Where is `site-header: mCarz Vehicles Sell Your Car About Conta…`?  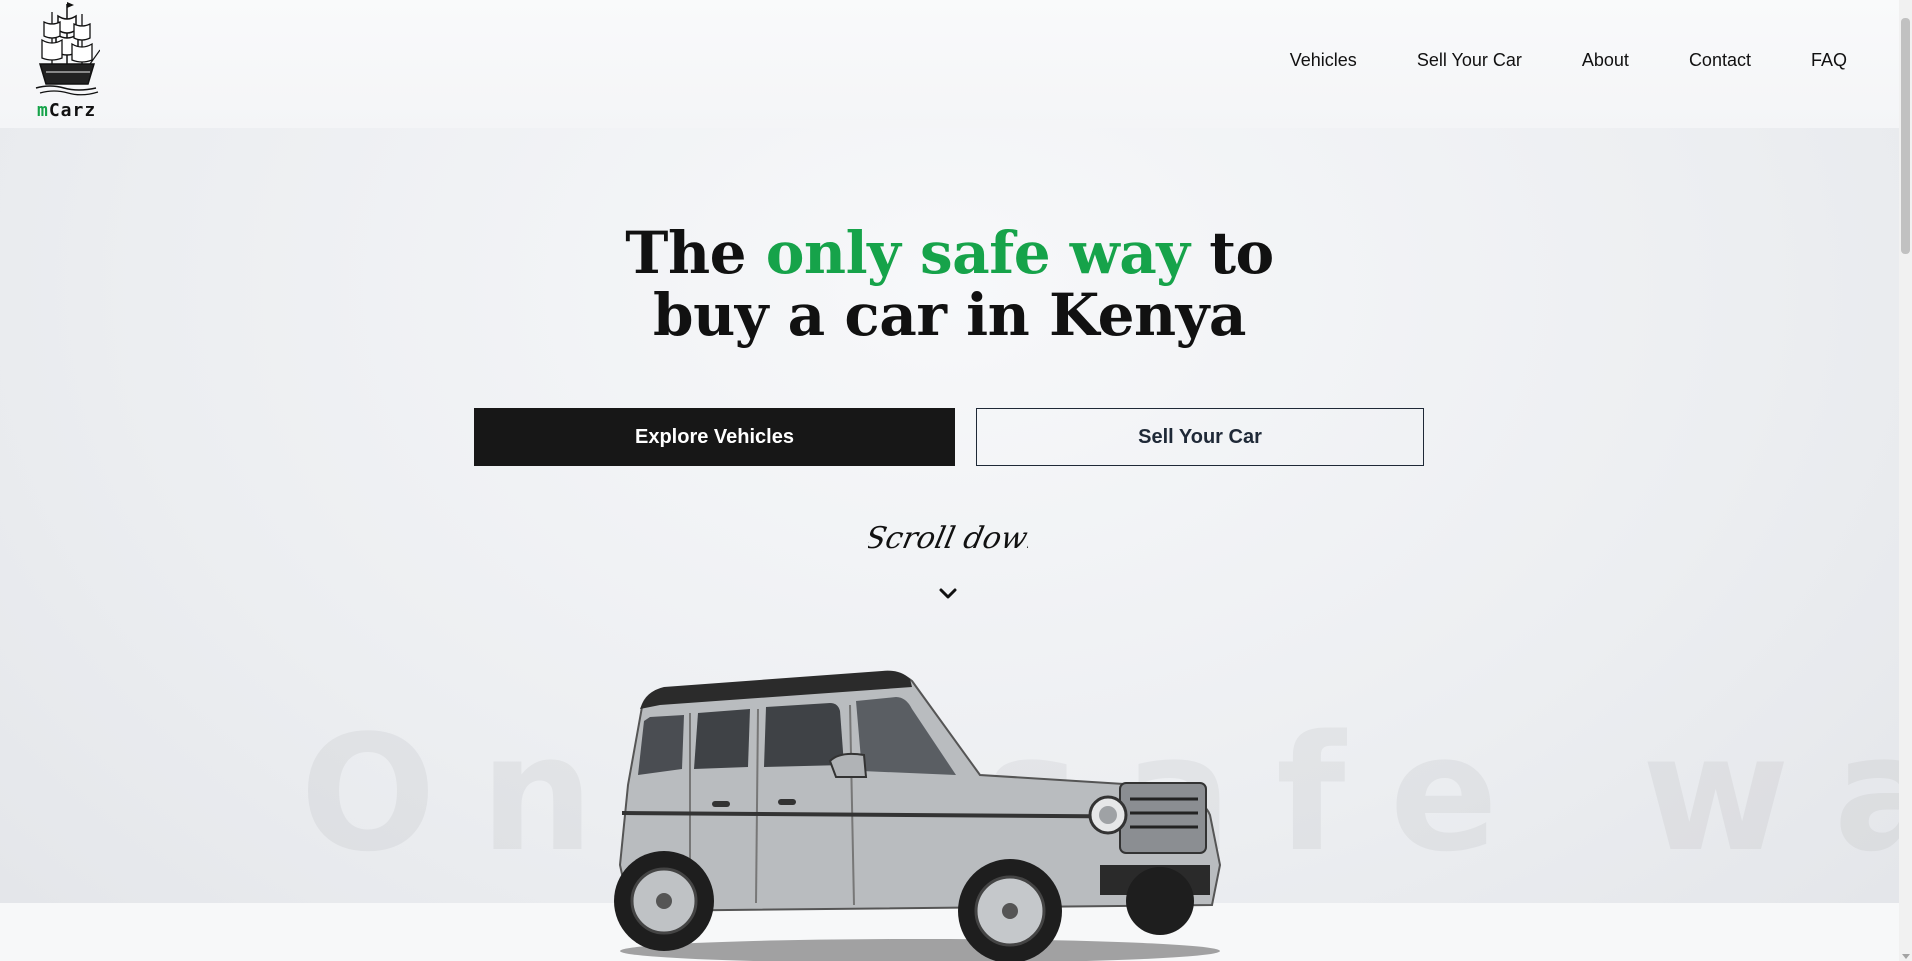 site-header: mCarz Vehicles Sell Your Car About Conta… is located at coordinates (949, 64).